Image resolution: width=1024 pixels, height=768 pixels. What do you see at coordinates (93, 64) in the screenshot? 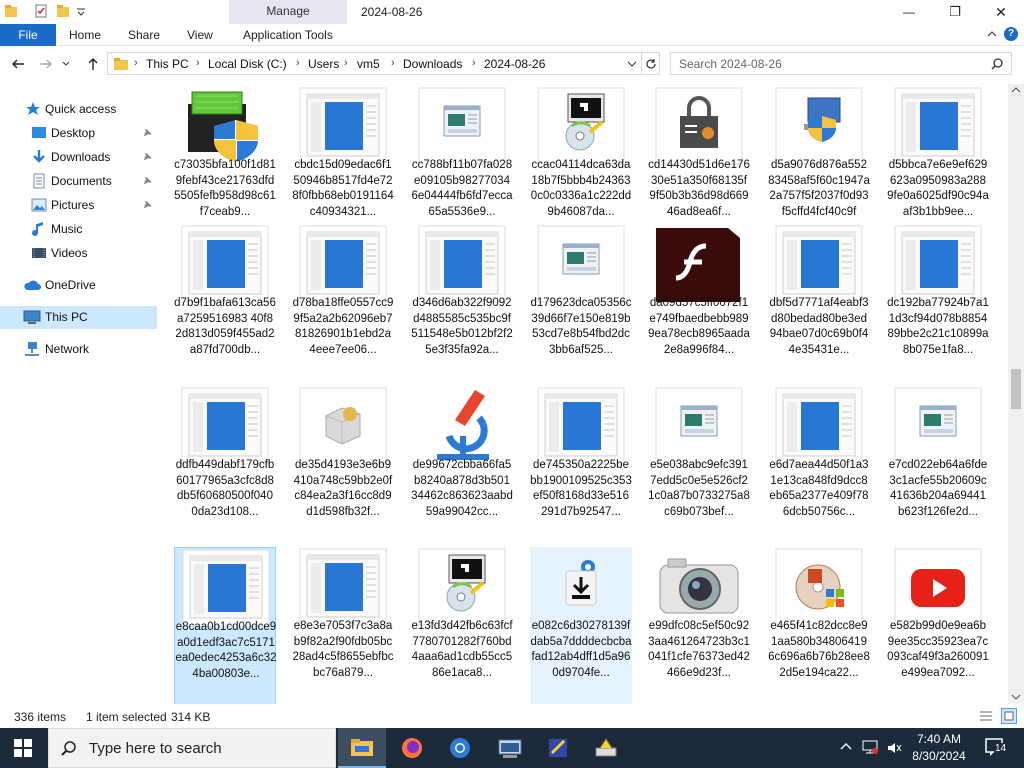
I see `up-button` at bounding box center [93, 64].